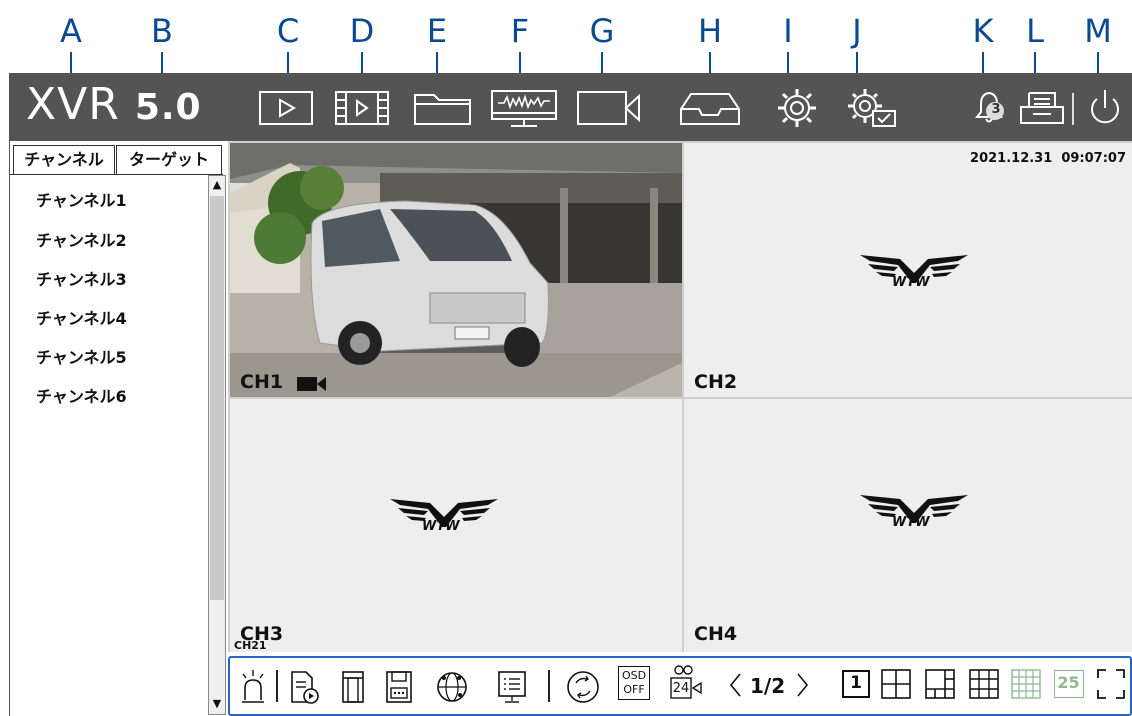 This screenshot has height=716, width=1132. What do you see at coordinates (217, 704) in the screenshot?
I see `scroll-down-icon: ▼` at bounding box center [217, 704].